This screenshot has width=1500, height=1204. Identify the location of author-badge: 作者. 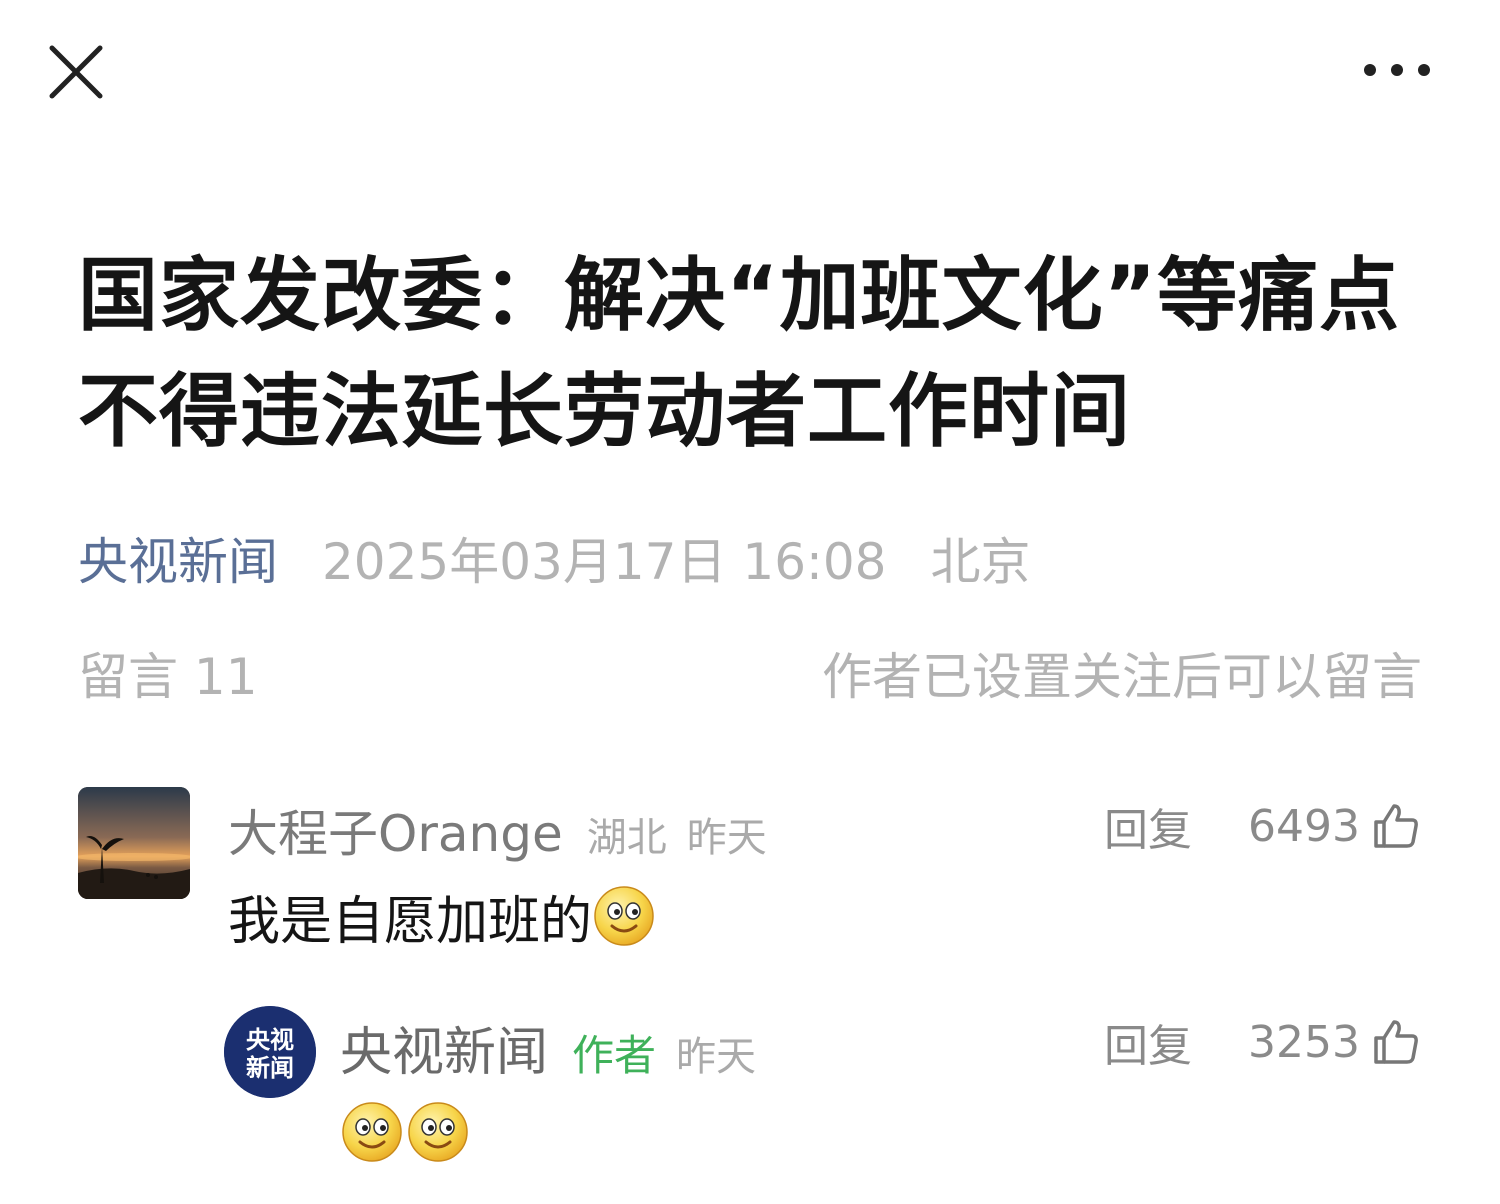
(614, 1055).